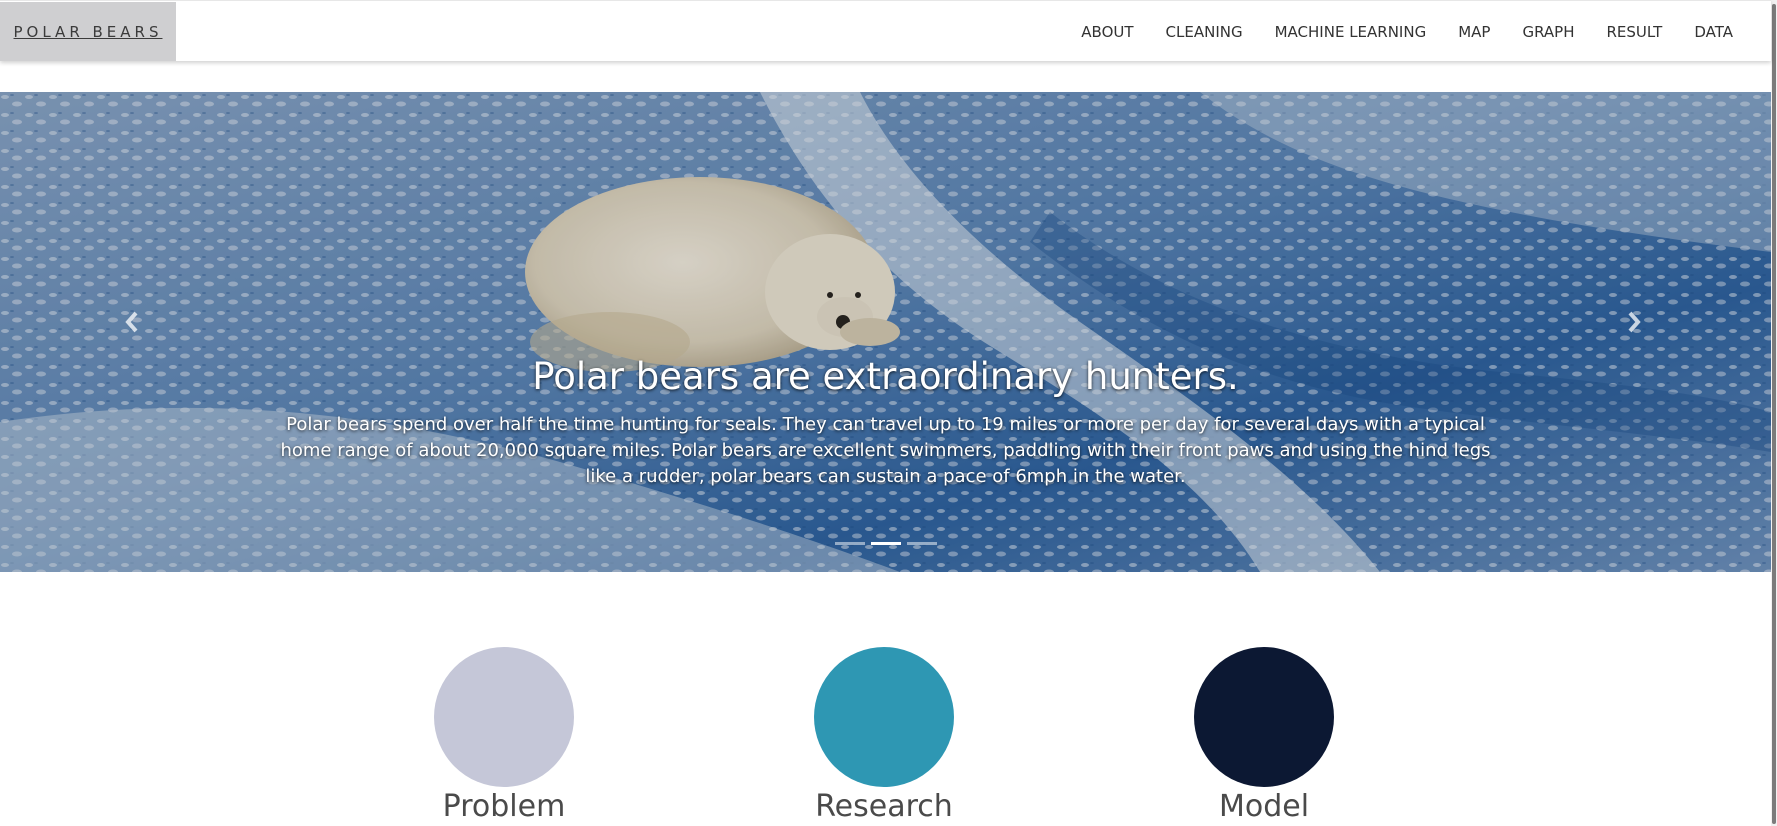 This screenshot has height=826, width=1777. I want to click on nav-link-result: RESULT, so click(1634, 32).